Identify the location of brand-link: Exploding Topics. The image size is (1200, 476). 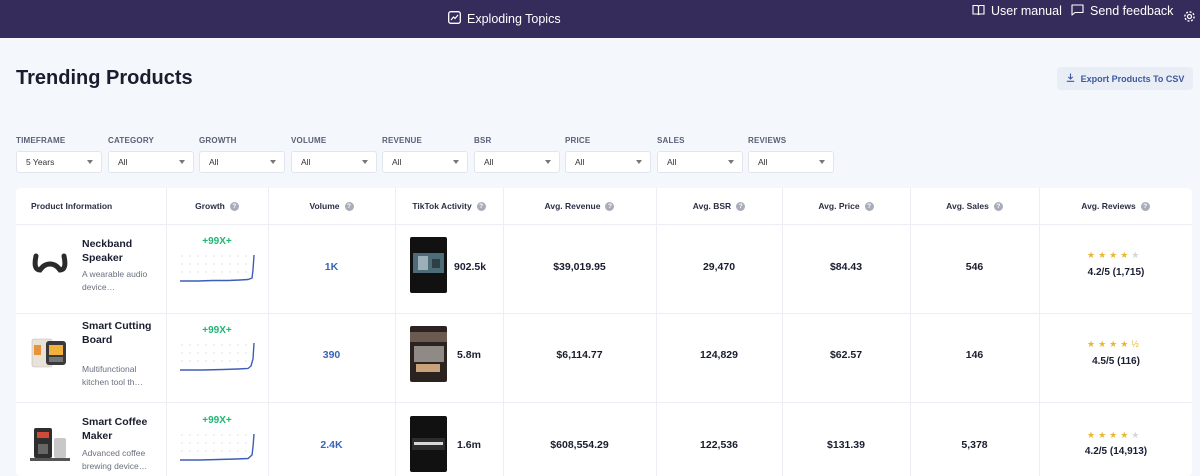
(504, 19).